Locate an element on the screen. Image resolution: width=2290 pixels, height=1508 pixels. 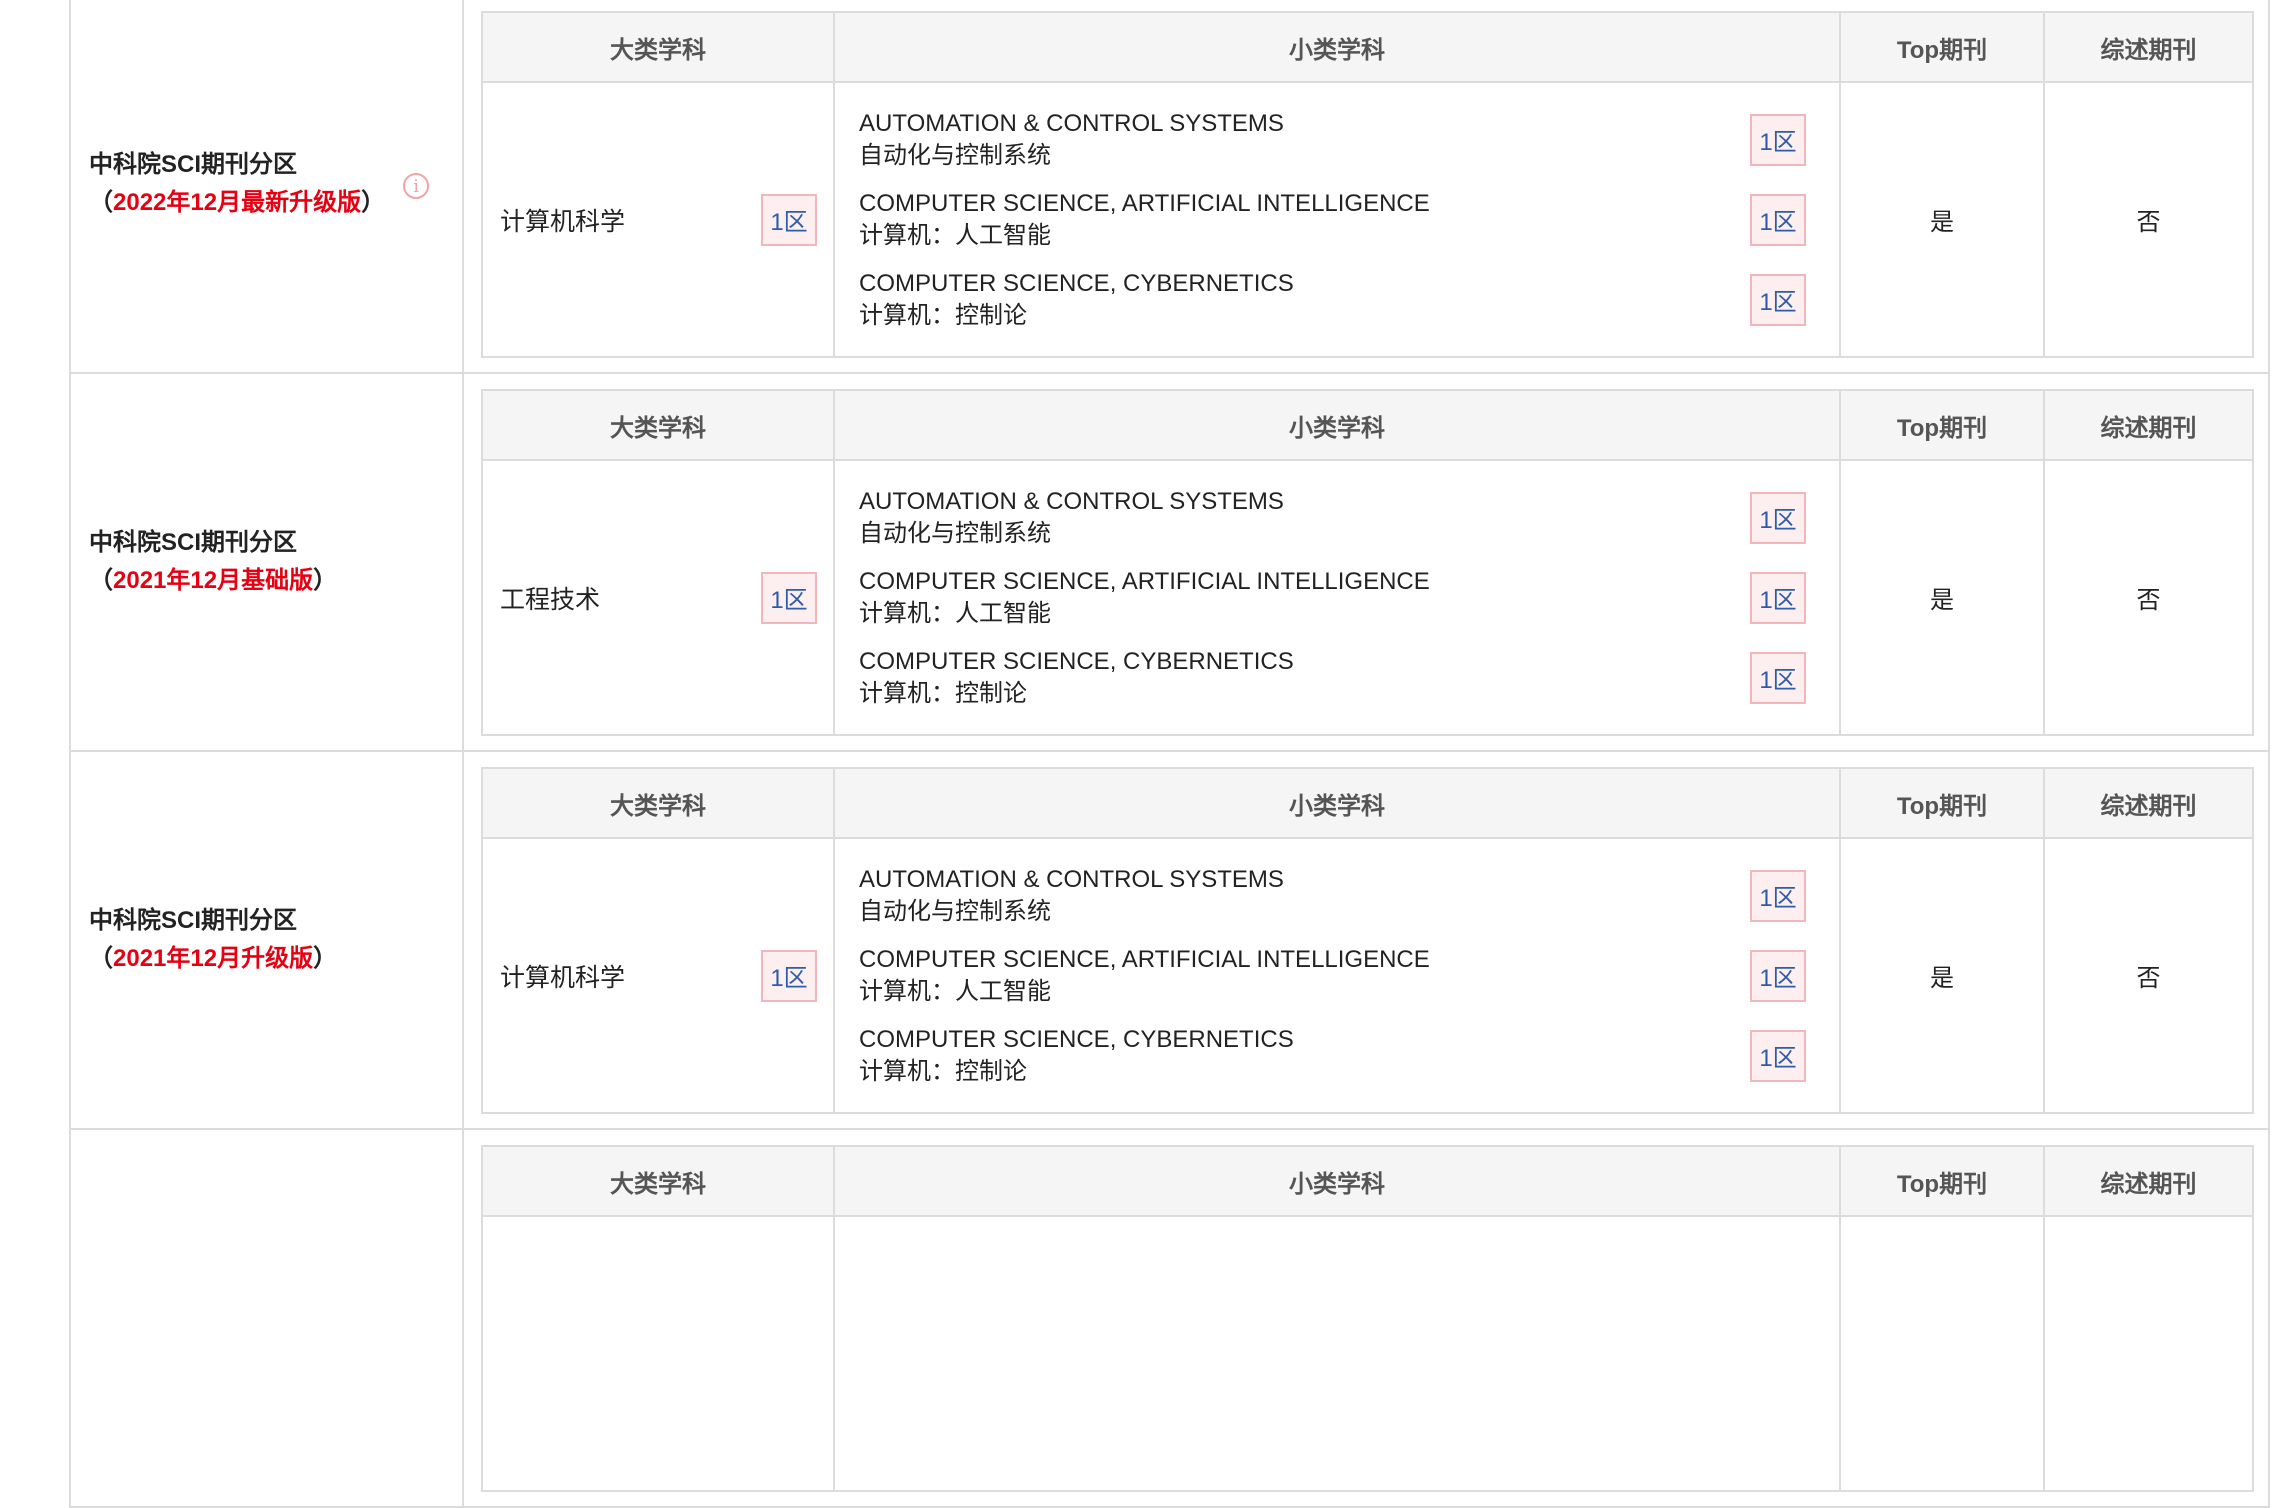
major-subject-name: 工程技术 is located at coordinates (550, 599).